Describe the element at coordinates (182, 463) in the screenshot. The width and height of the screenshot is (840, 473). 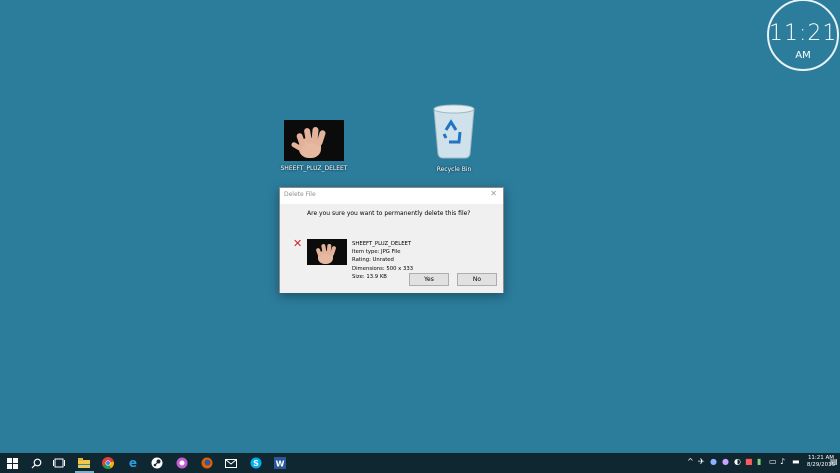
I see `app-icon` at that location.